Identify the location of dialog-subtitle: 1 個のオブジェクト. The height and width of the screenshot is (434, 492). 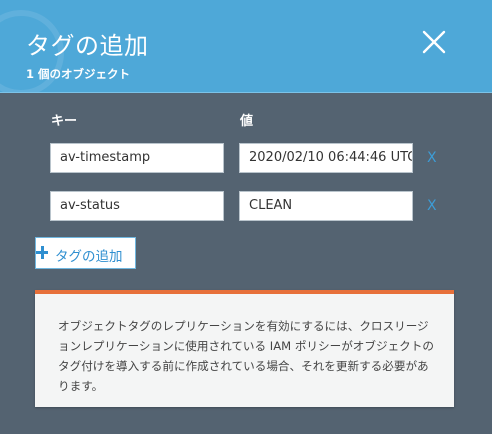
(78, 74).